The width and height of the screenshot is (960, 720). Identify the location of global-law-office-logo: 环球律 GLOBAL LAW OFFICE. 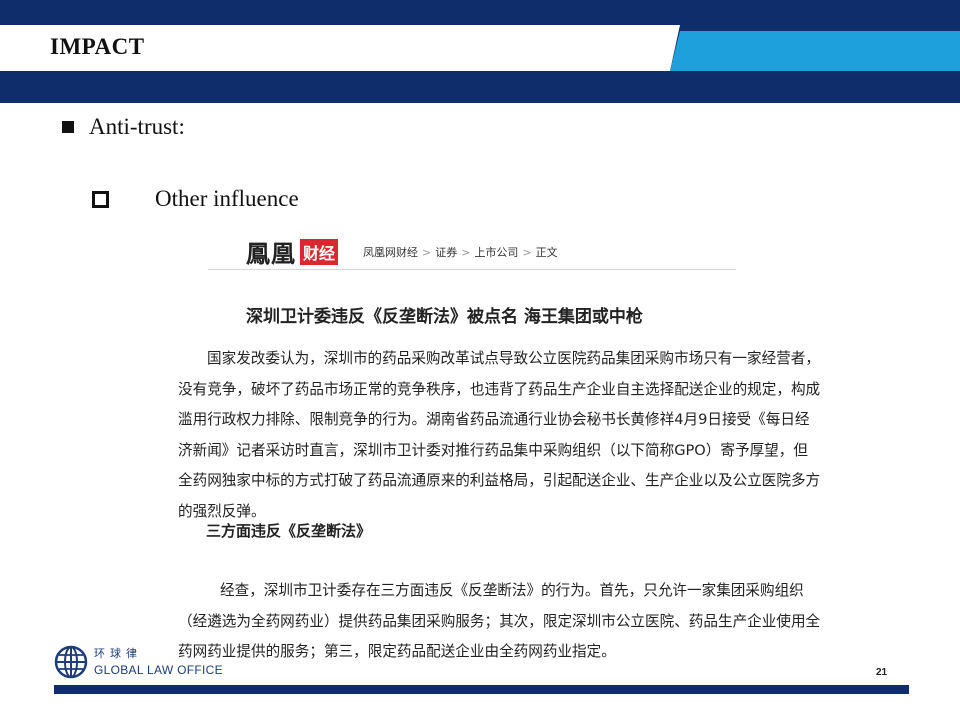
(138, 662).